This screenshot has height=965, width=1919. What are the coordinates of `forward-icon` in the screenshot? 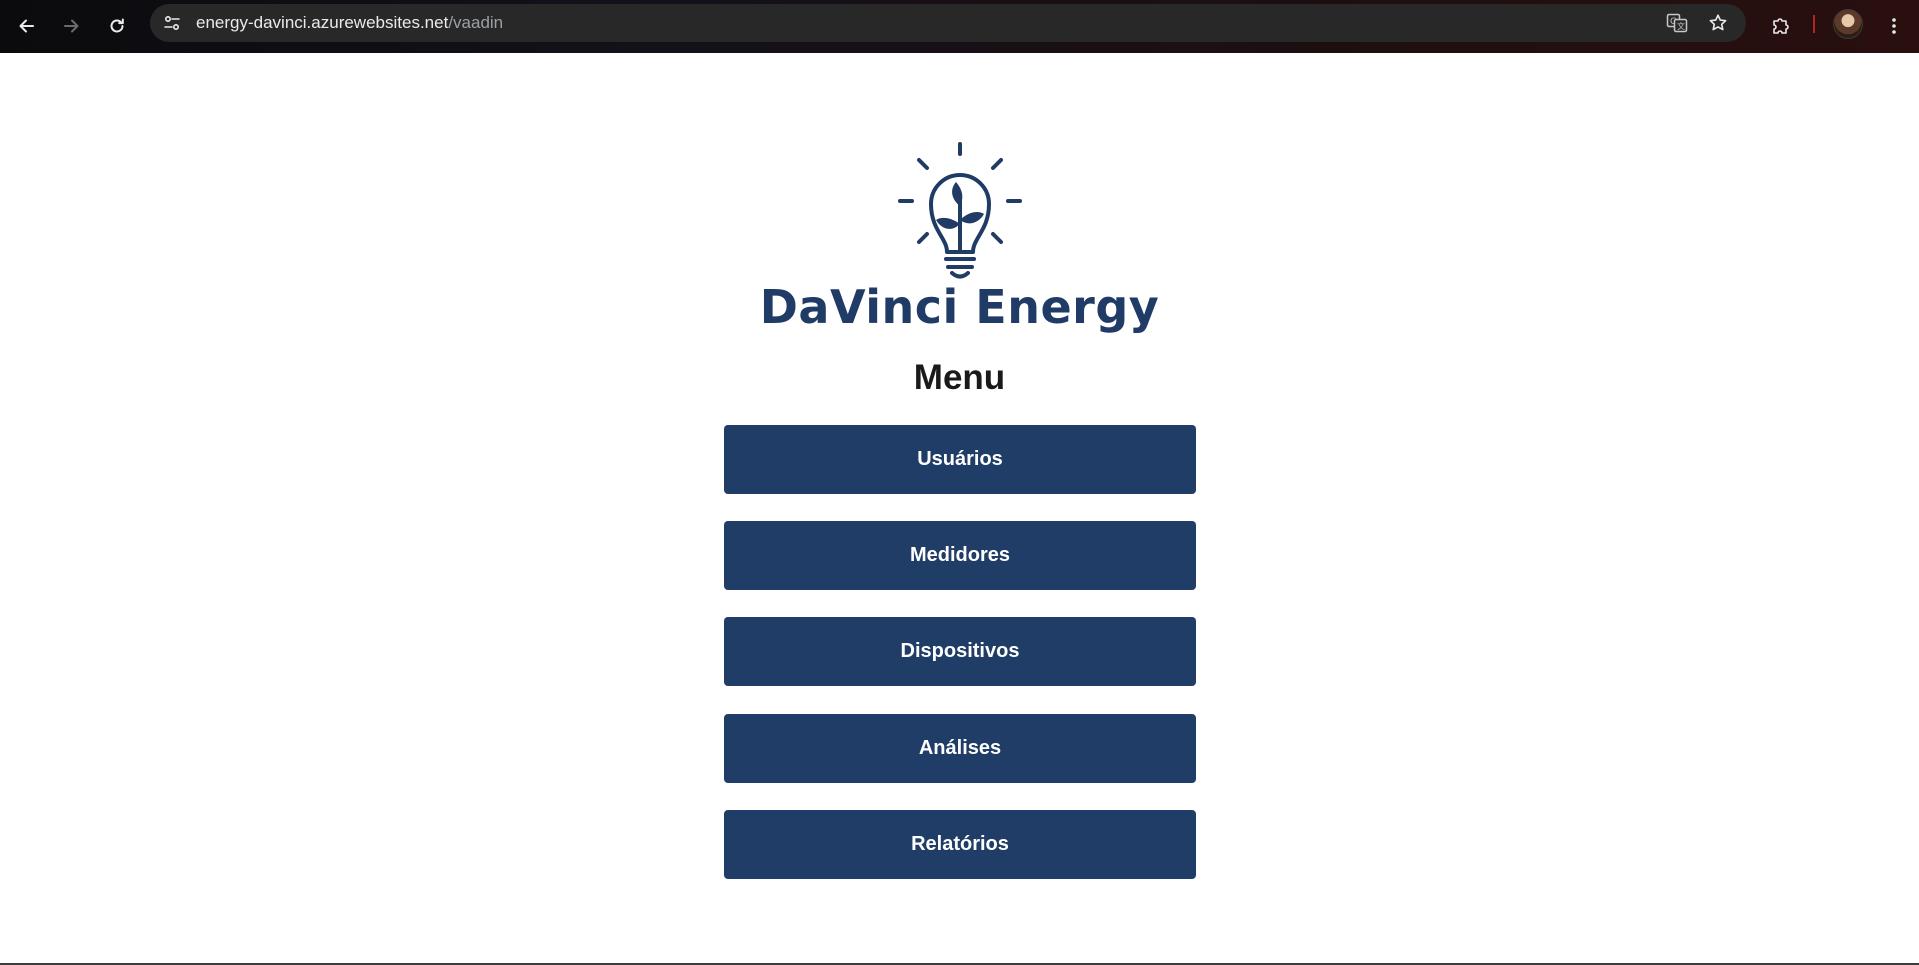 It's located at (71, 26).